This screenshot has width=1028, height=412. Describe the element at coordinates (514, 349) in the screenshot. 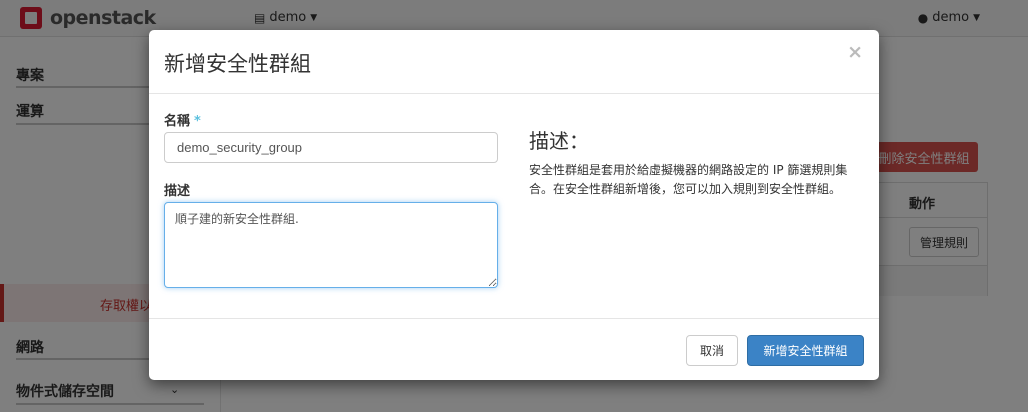

I see `modal-footer: 取消 新增安全性群組` at that location.